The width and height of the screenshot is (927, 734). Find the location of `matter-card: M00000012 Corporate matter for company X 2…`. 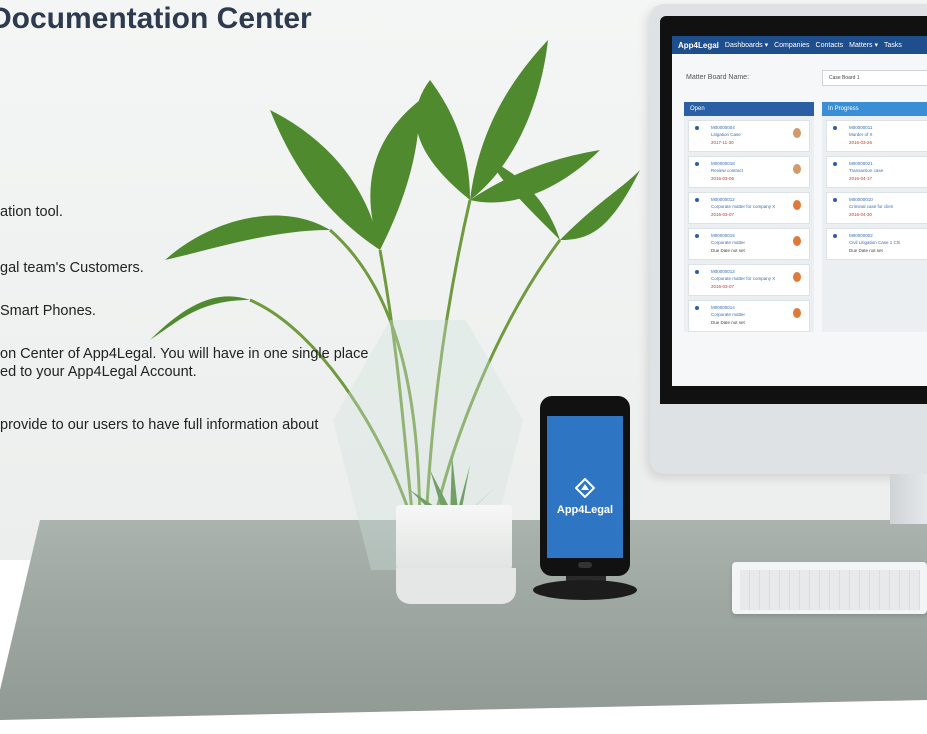

matter-card: M00000012 Corporate matter for company X 2… is located at coordinates (749, 208).